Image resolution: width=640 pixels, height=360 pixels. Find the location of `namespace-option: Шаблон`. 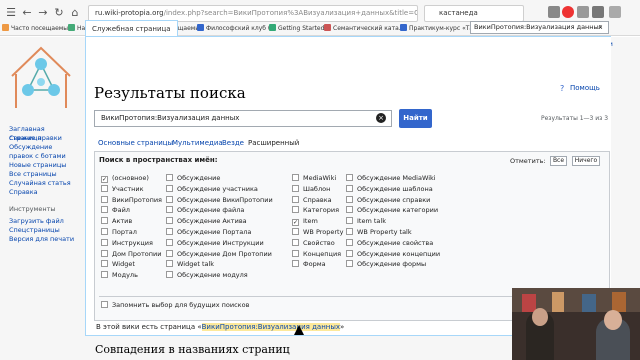

namespace-option: Шаблон is located at coordinates (311, 189).